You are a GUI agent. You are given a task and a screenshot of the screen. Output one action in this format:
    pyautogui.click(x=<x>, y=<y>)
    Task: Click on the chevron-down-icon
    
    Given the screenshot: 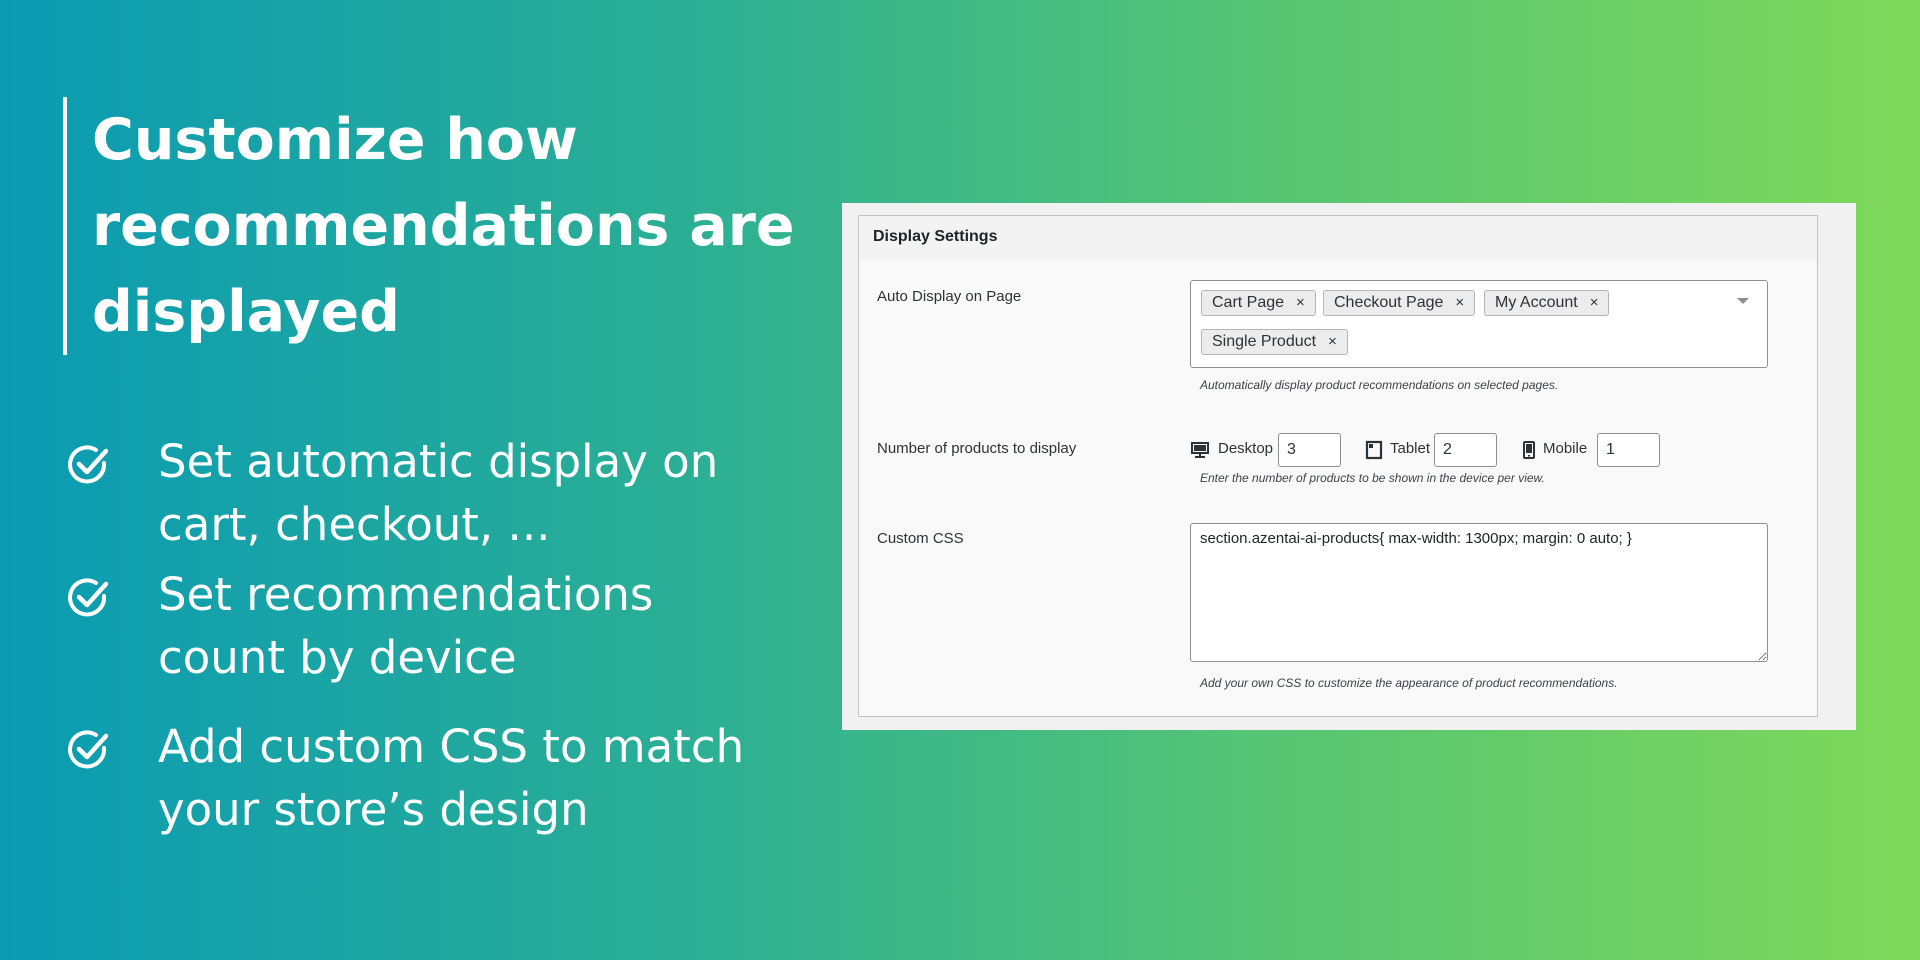 What is the action you would take?
    pyautogui.click(x=1743, y=301)
    